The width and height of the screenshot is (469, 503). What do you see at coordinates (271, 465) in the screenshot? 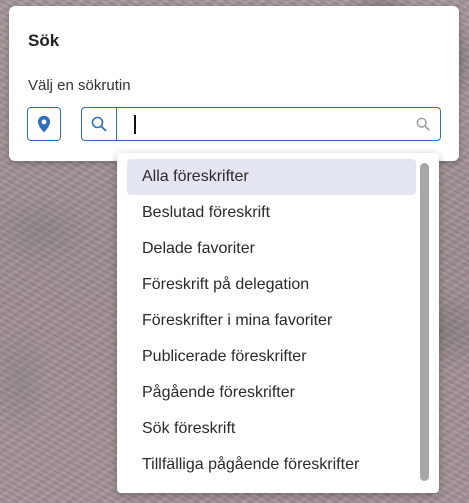
I see `dropdown-option: Tillfälliga pågående föreskrifter` at bounding box center [271, 465].